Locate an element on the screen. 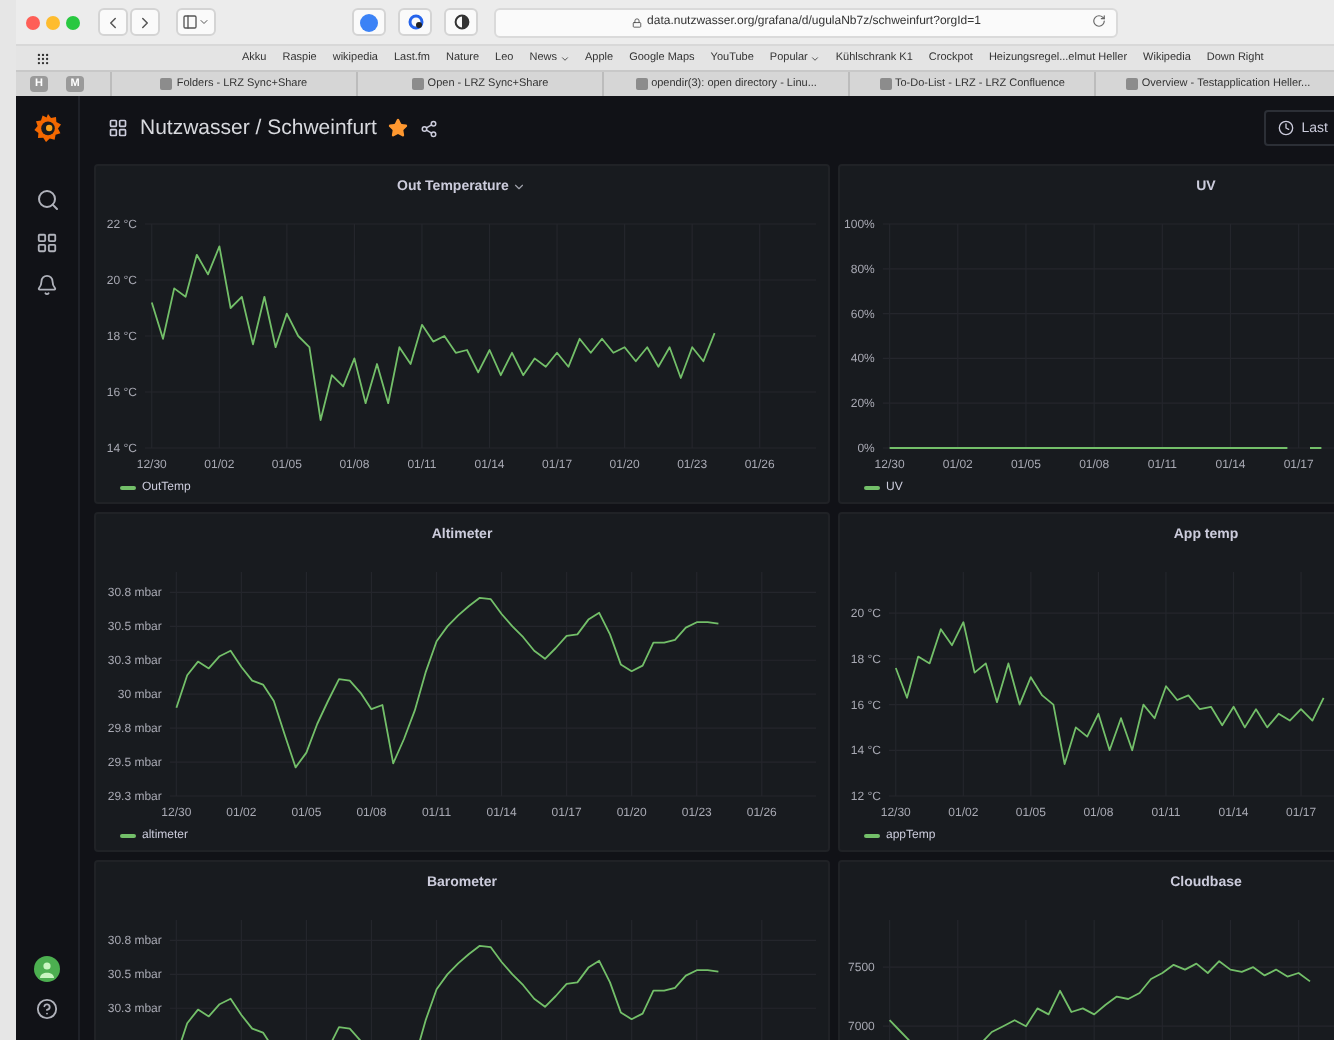  share-icon is located at coordinates (429, 128).